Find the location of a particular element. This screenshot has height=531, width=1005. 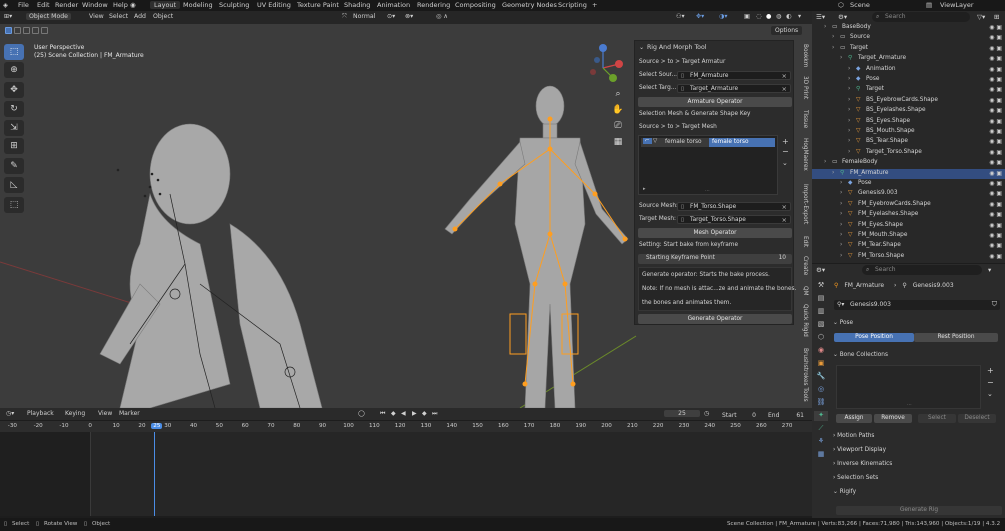

workspace-tab-geometry-nodes: Geometry Nodes is located at coordinates (529, 5).